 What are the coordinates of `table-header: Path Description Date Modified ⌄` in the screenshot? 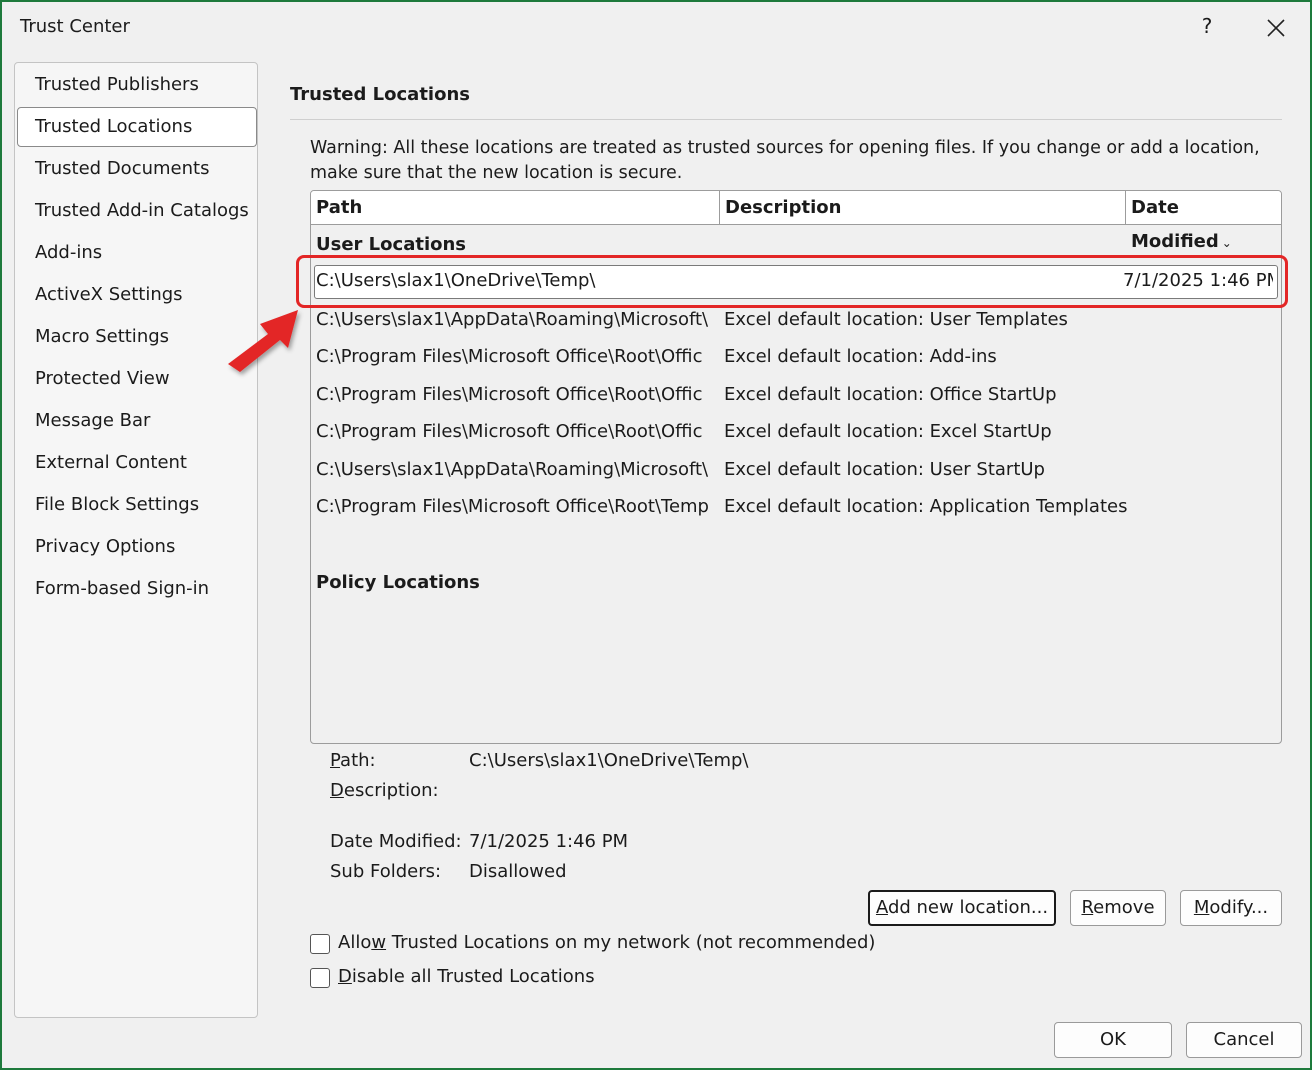 It's located at (796, 221).